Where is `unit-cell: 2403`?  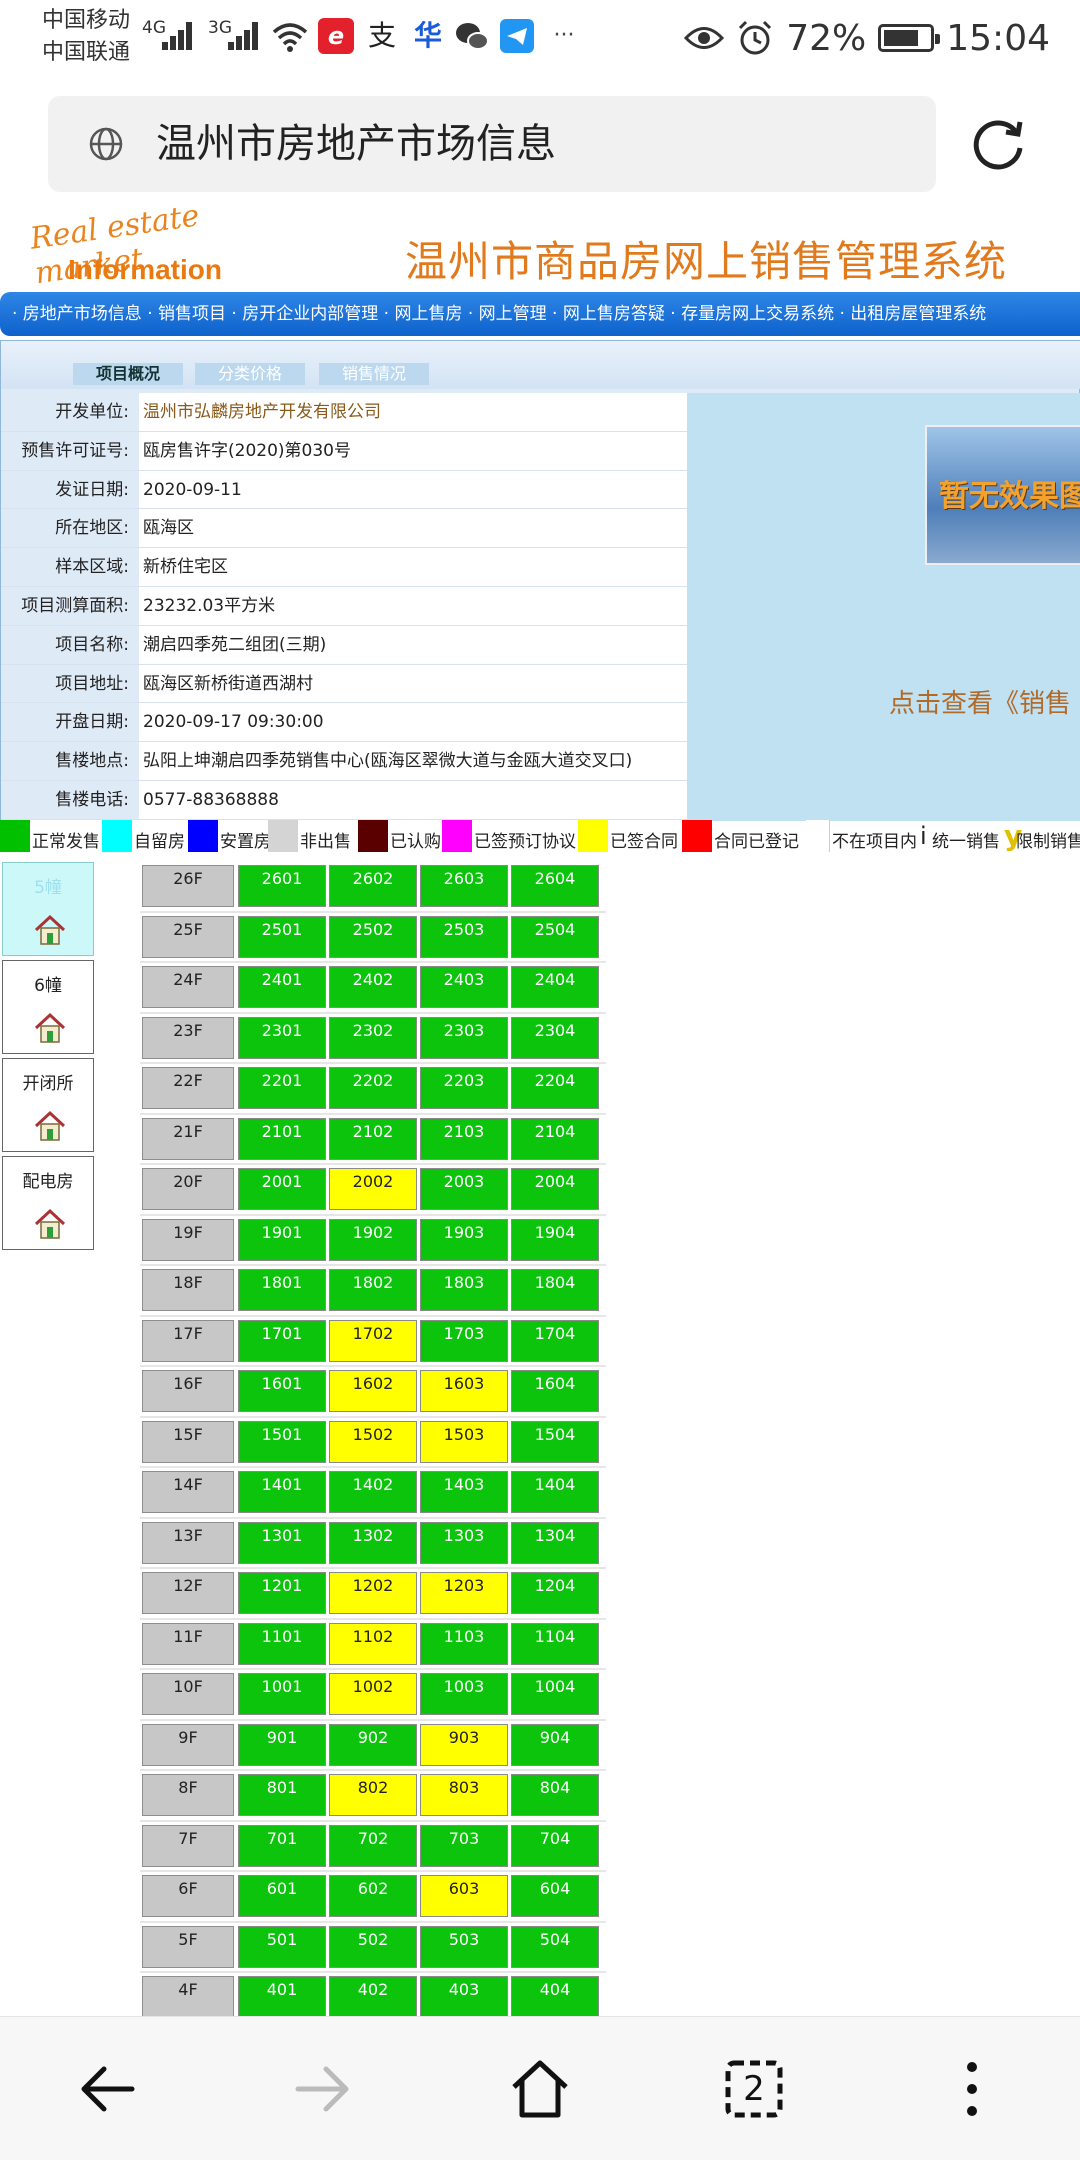
unit-cell: 2403 is located at coordinates (464, 987).